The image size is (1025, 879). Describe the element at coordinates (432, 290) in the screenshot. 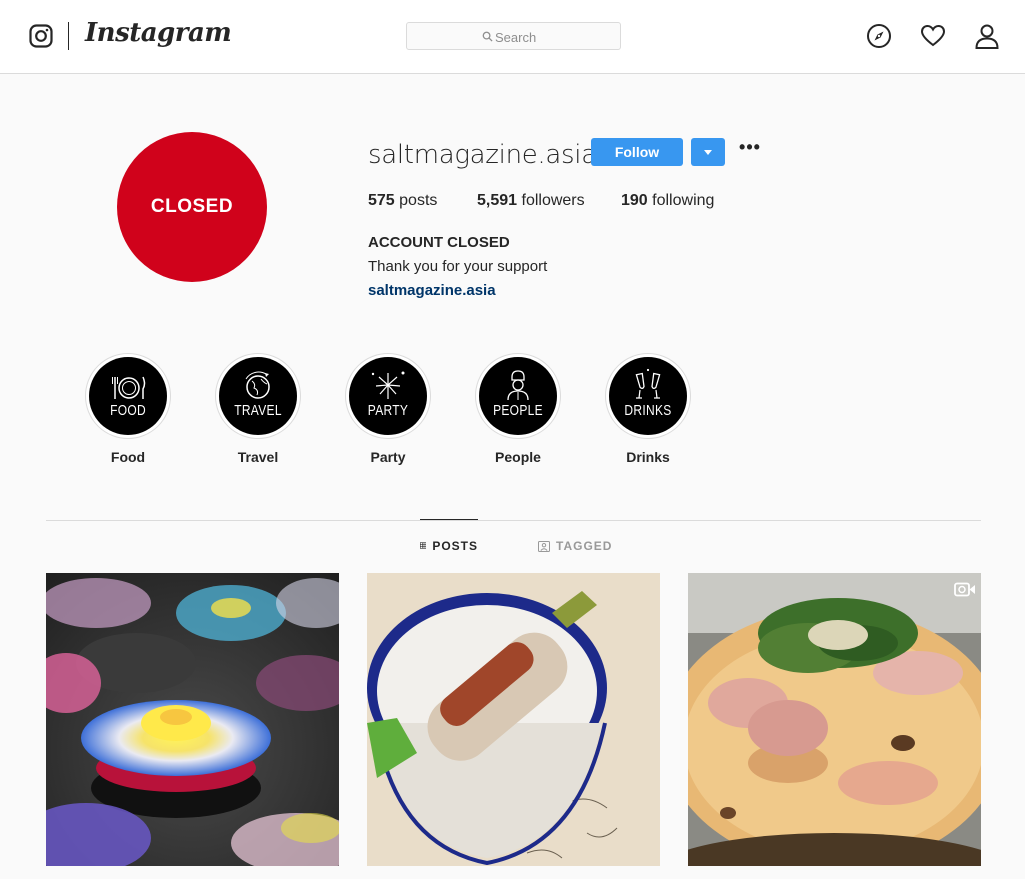

I see `bio-link: saltmagazine.asia` at that location.